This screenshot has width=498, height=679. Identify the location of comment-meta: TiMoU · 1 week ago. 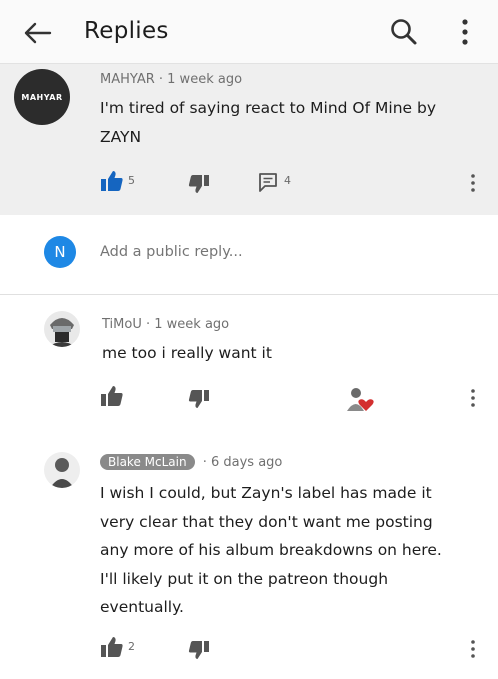
(165, 324).